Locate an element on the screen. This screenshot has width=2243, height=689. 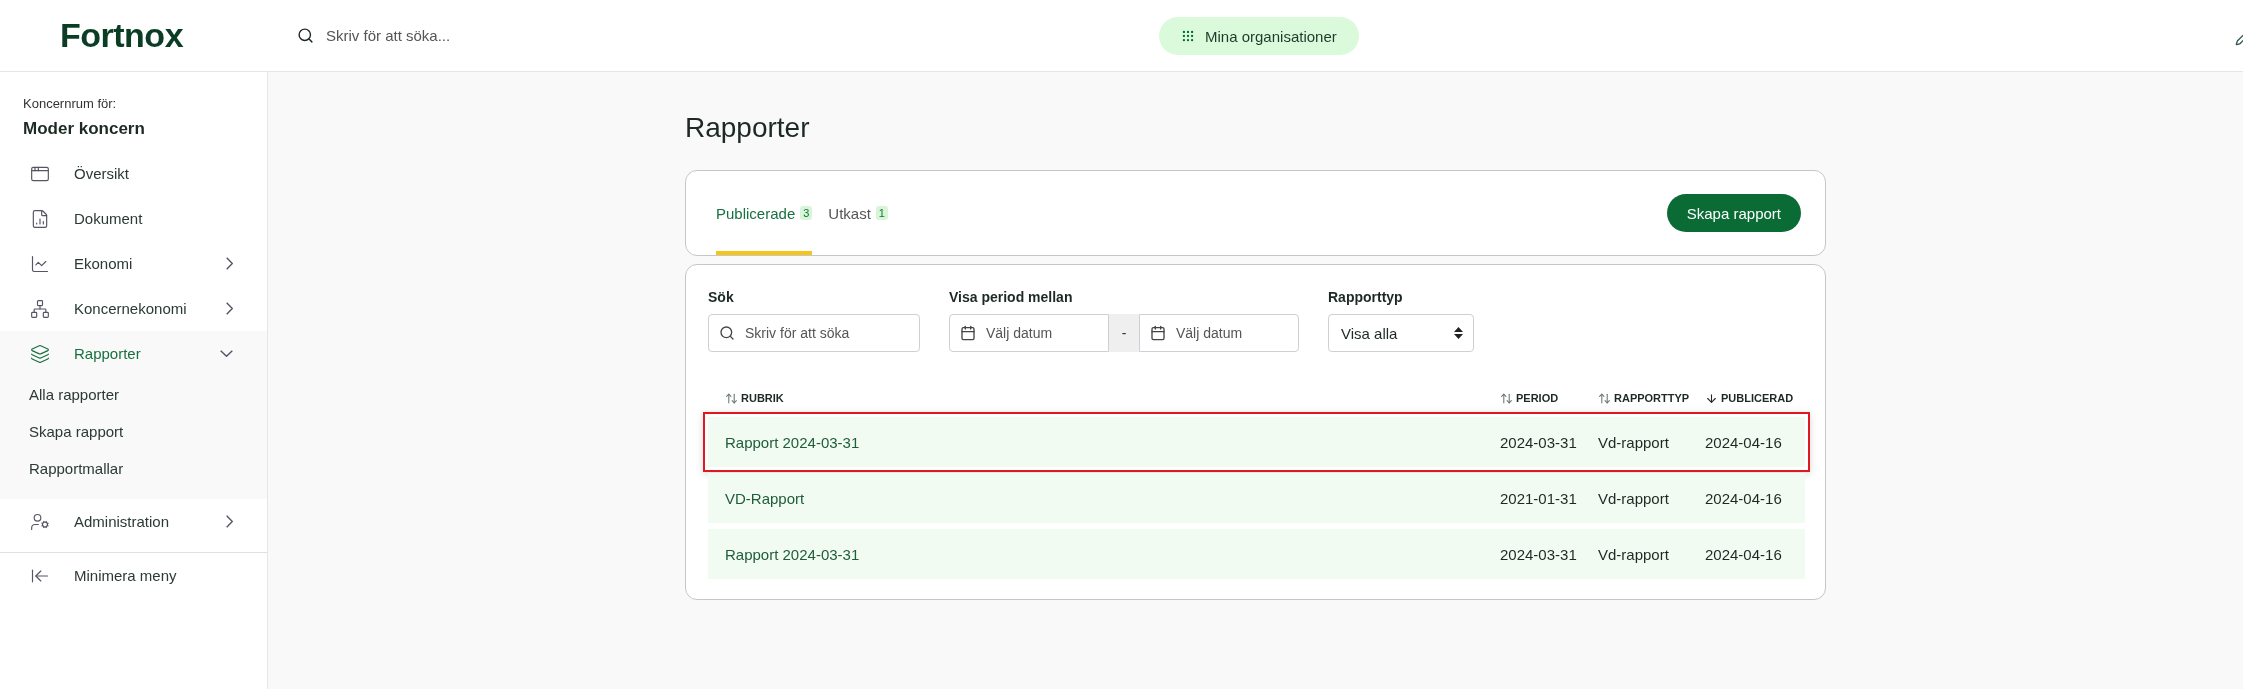
layers-icon is located at coordinates (40, 353).